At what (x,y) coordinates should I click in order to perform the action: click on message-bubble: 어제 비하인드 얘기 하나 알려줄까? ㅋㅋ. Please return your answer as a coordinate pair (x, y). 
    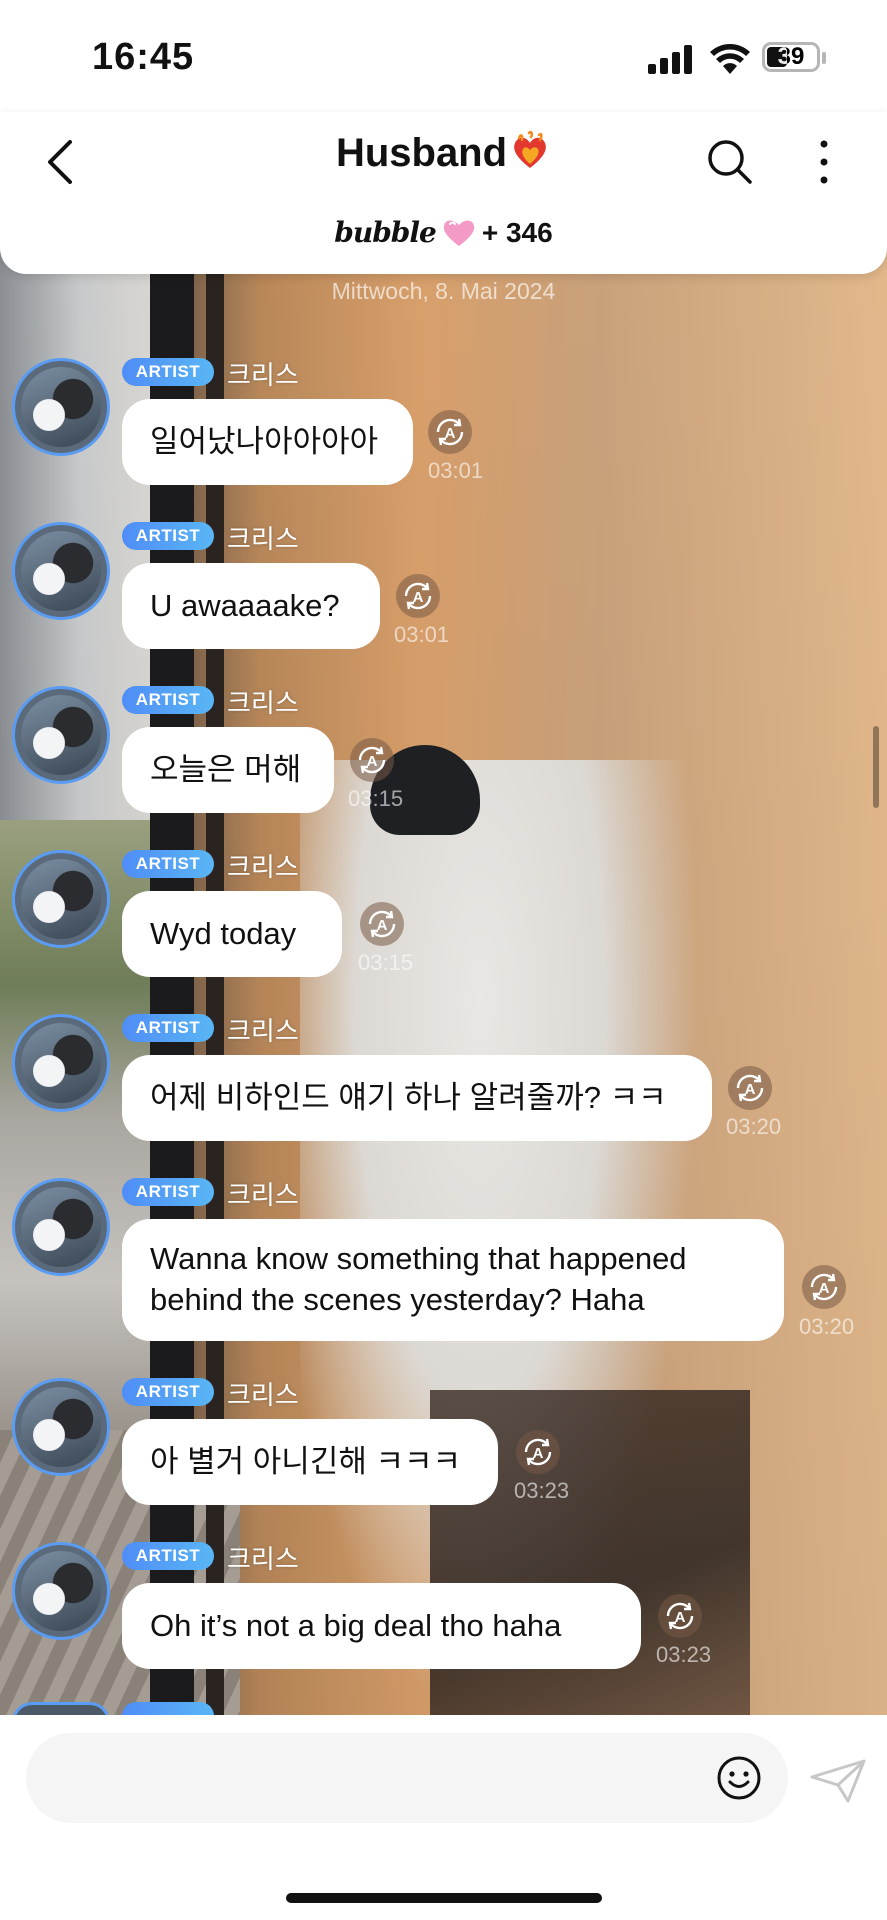
    Looking at the image, I should click on (417, 1098).